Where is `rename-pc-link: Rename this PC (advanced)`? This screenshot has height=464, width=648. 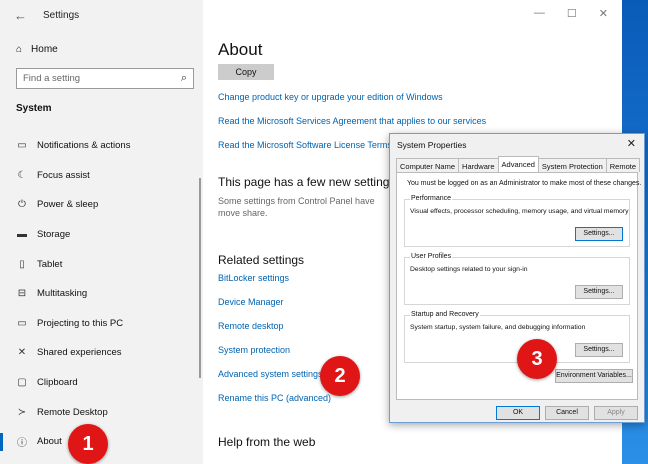
rename-pc-link: Rename this PC (advanced) is located at coordinates (274, 398).